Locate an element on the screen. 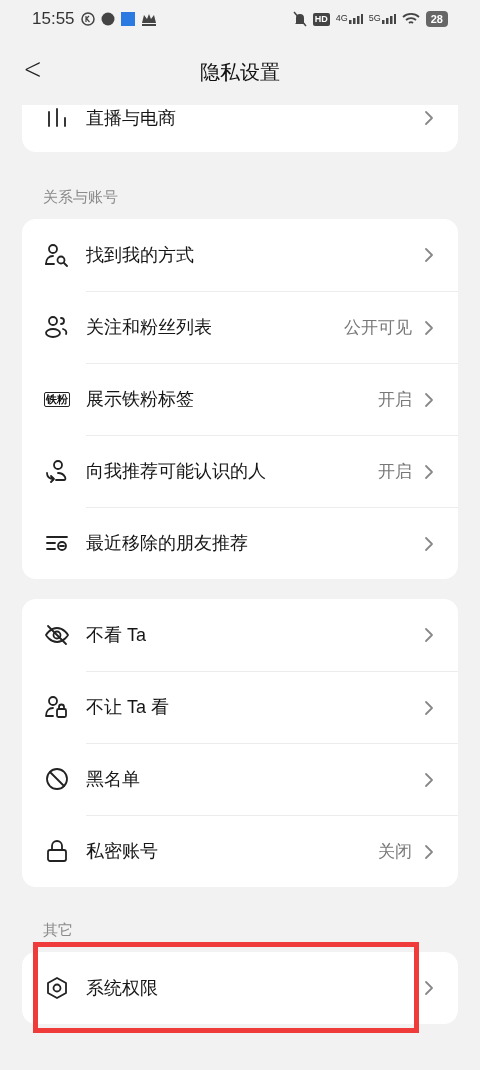 The image size is (480, 1070). page-title: 隐私设置 is located at coordinates (240, 72).